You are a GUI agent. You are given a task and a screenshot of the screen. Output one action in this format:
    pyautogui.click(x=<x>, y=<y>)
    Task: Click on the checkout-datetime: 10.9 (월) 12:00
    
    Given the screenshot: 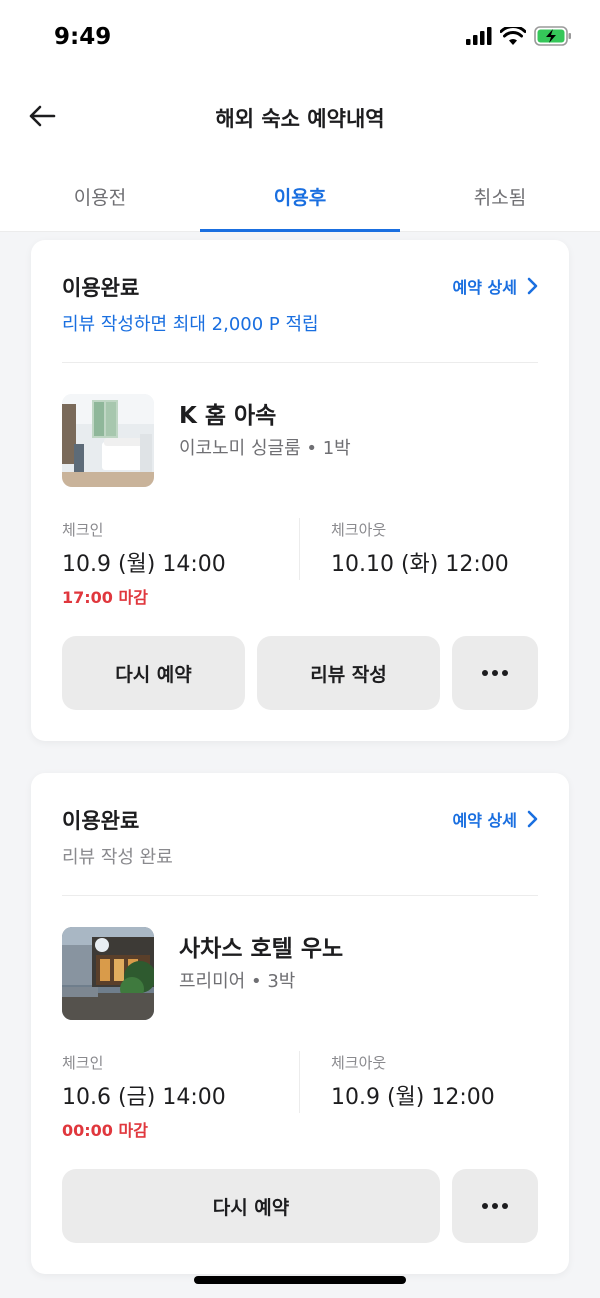 What is the action you would take?
    pyautogui.click(x=413, y=1097)
    